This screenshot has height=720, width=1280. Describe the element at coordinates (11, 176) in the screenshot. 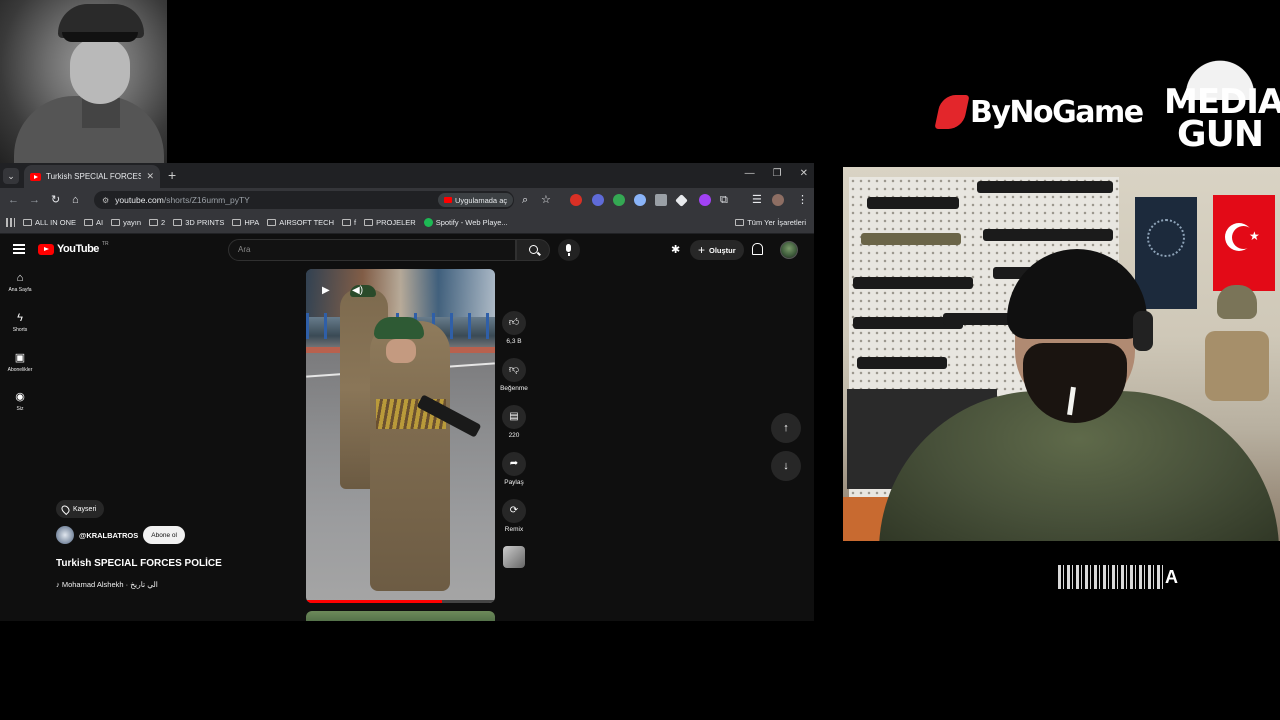

I see `tab-search-icon: ⌄` at that location.